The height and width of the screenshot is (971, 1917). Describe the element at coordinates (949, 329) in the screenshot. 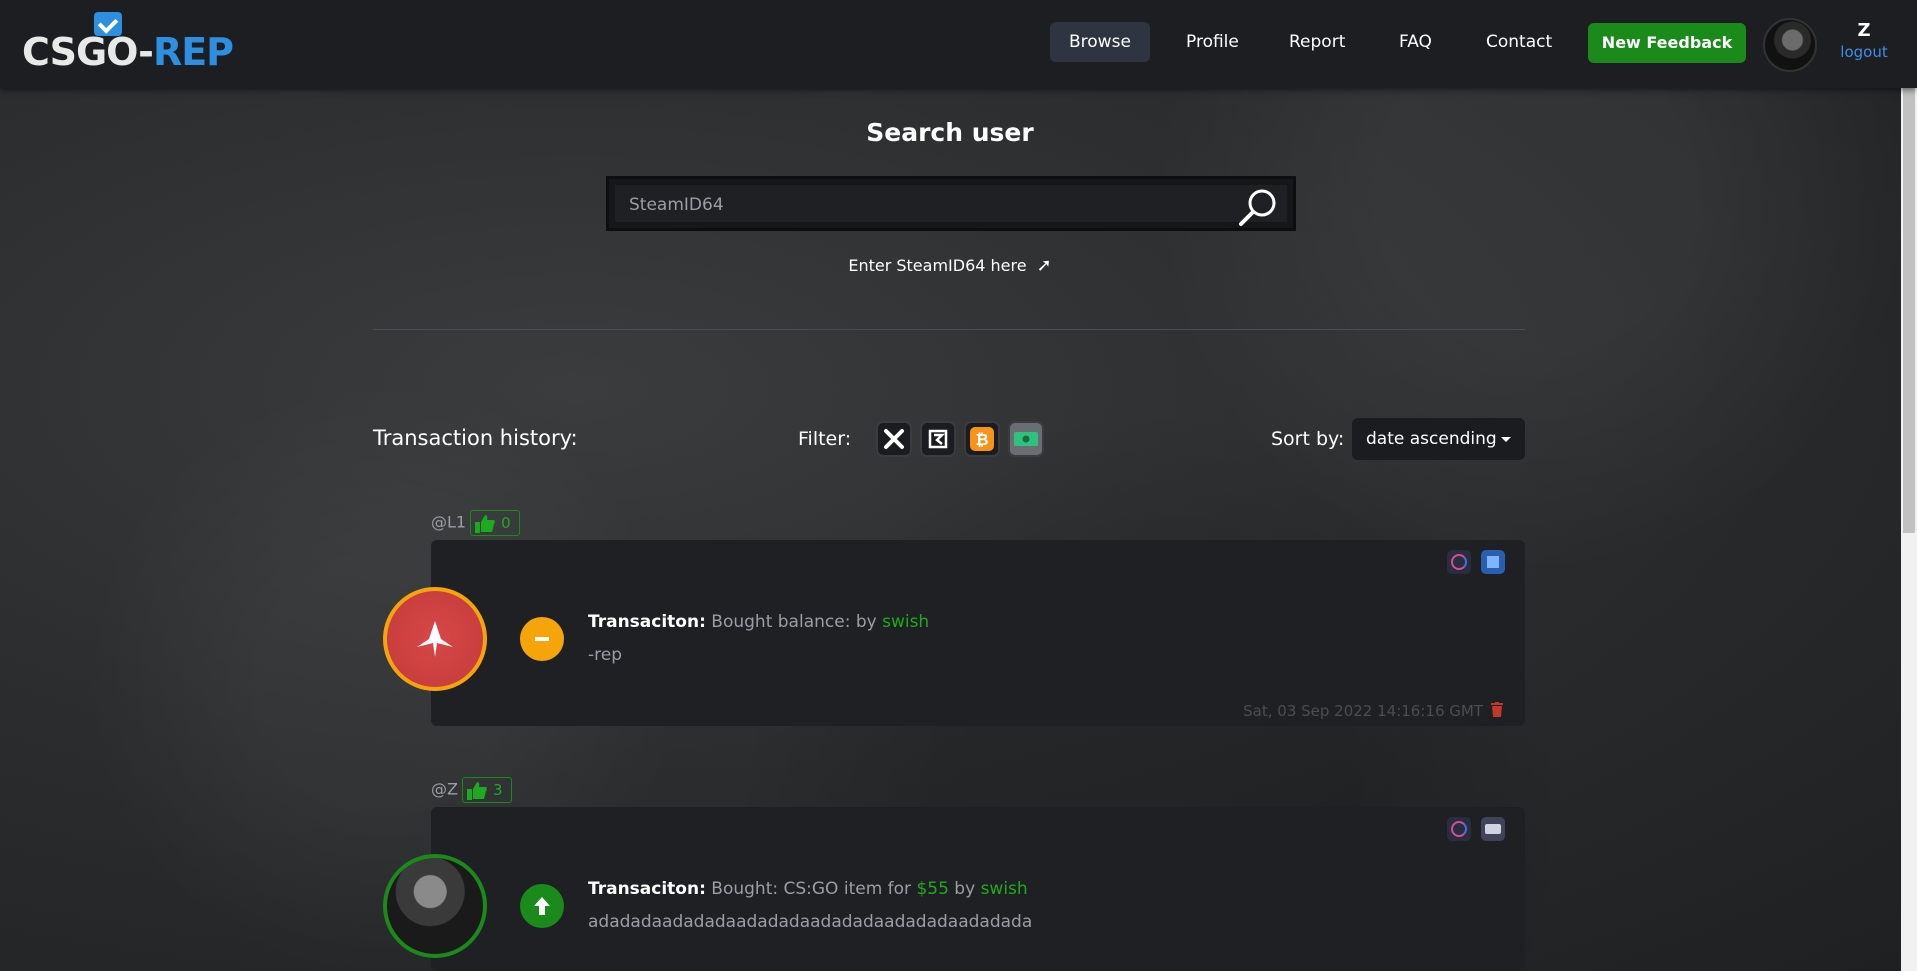

I see `divider` at that location.